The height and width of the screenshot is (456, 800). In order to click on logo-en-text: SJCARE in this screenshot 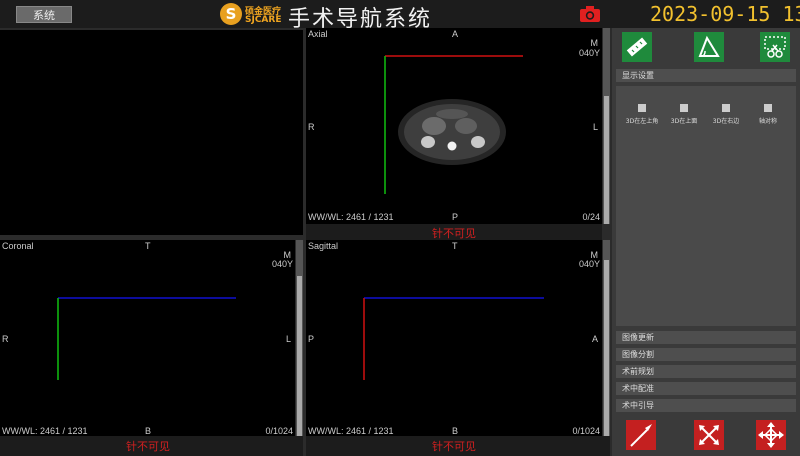, I will do `click(263, 20)`.